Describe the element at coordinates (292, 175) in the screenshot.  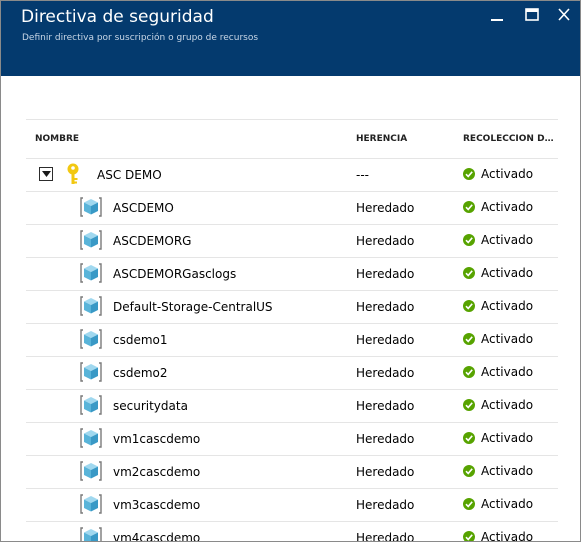
I see `group-row: ASC DEMO --- Activado` at that location.